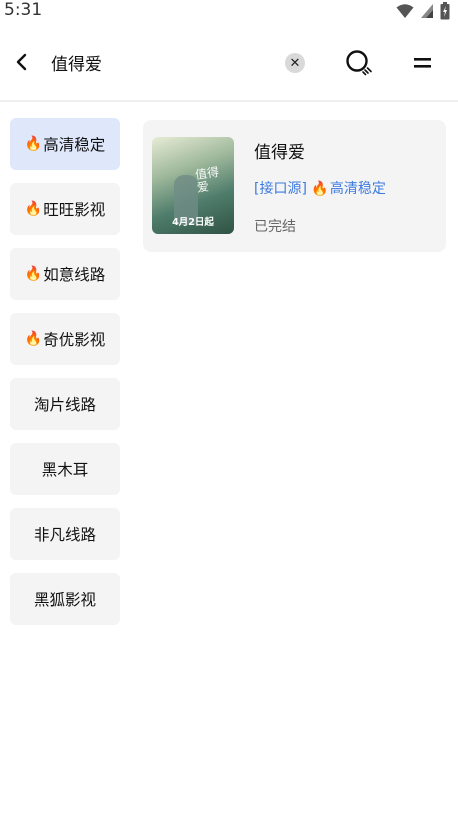  I want to click on wifi-icon, so click(405, 13).